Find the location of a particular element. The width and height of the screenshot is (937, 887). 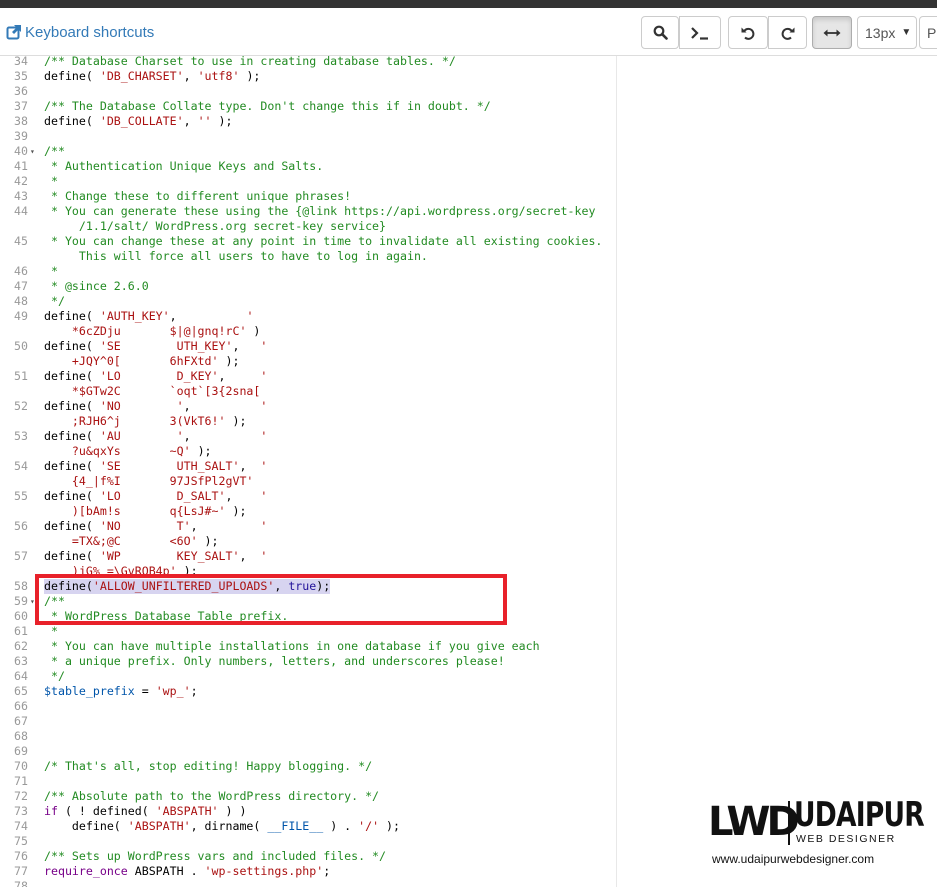

code-text: define( 'AU ', ' is located at coordinates (155, 436).